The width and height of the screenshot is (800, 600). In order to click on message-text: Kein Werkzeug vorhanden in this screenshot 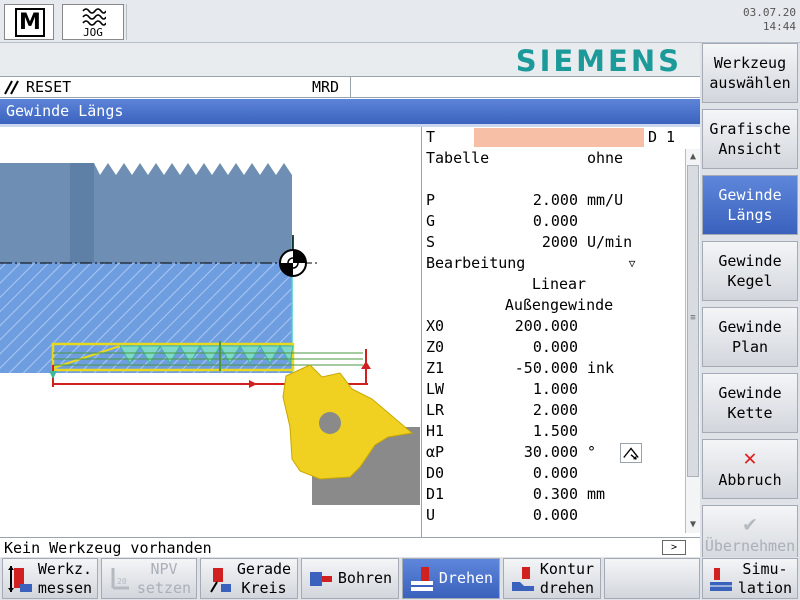, I will do `click(108, 548)`.